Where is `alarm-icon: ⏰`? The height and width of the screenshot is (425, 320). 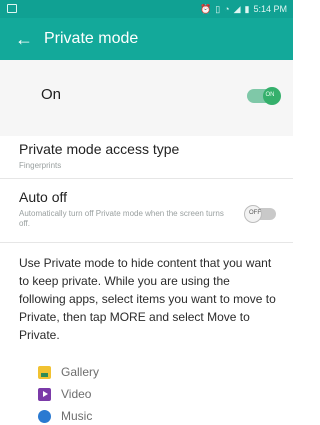 alarm-icon: ⏰ is located at coordinates (205, 9).